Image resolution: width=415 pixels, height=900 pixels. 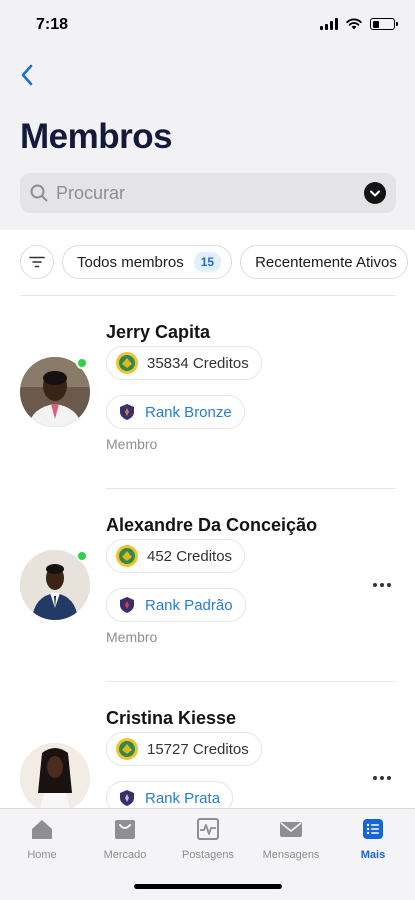 I want to click on battery-icon, so click(x=384, y=24).